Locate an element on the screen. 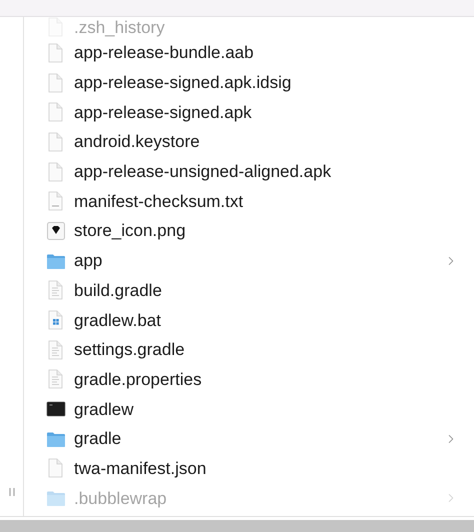 This screenshot has height=532, width=474. terminal-icon is located at coordinates (56, 409).